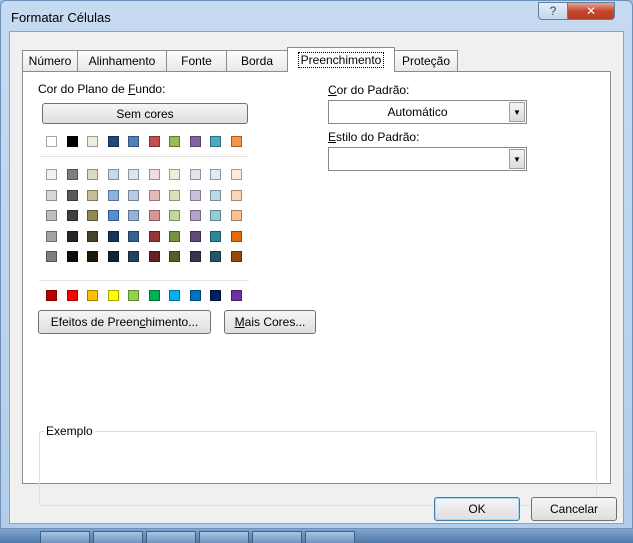 Image resolution: width=633 pixels, height=543 pixels. I want to click on tab-preenchimento: Preenchimento, so click(341, 59).